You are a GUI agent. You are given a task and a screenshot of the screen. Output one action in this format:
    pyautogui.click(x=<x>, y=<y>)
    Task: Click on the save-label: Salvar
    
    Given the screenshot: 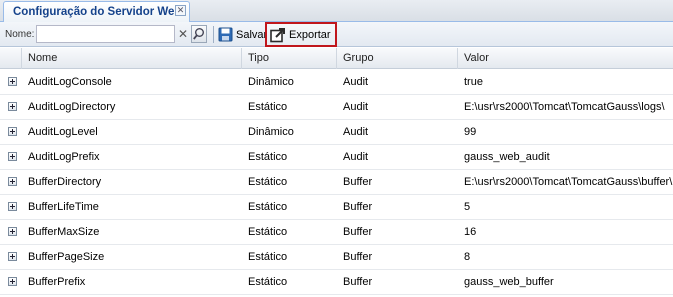 What is the action you would take?
    pyautogui.click(x=252, y=34)
    